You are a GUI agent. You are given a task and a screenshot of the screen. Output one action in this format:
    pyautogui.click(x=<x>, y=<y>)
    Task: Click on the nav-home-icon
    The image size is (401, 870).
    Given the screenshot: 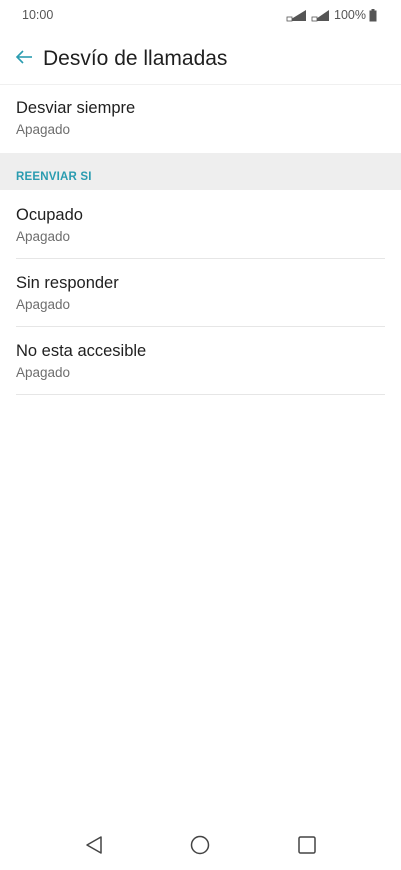 What is the action you would take?
    pyautogui.click(x=200, y=847)
    